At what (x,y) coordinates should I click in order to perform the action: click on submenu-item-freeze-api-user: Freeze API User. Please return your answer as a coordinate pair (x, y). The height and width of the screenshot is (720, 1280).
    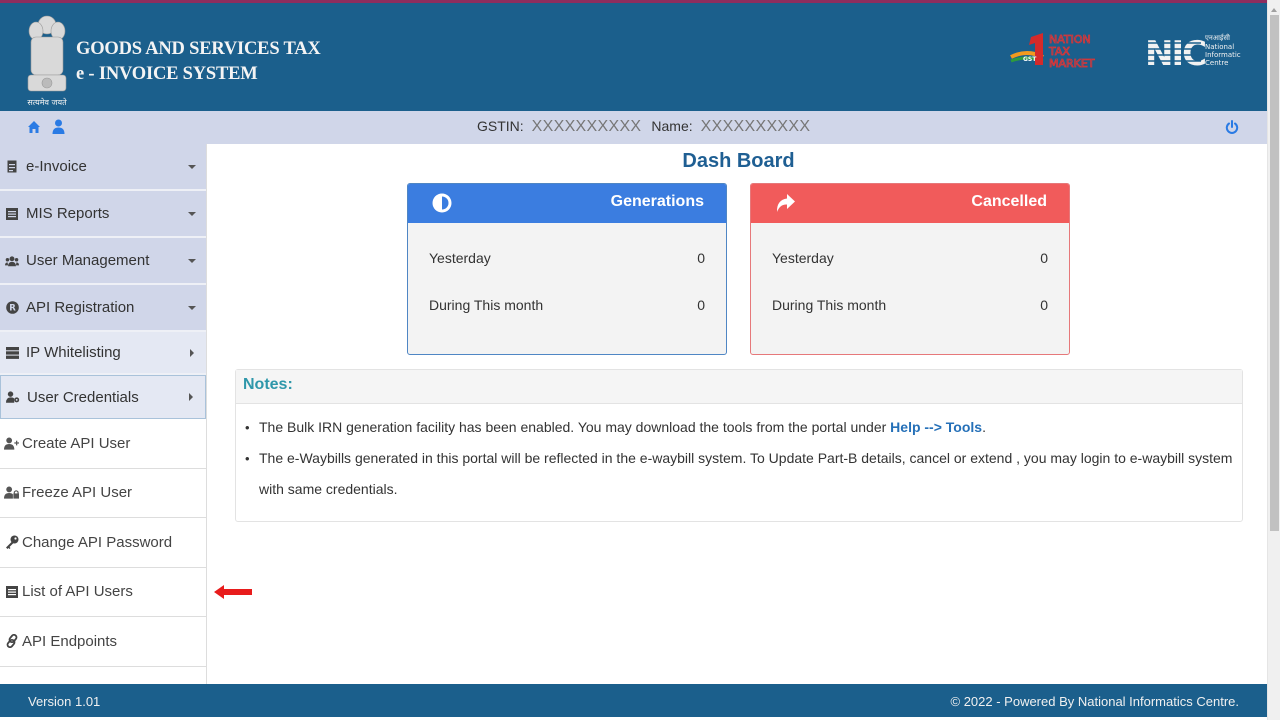
    Looking at the image, I should click on (103, 493).